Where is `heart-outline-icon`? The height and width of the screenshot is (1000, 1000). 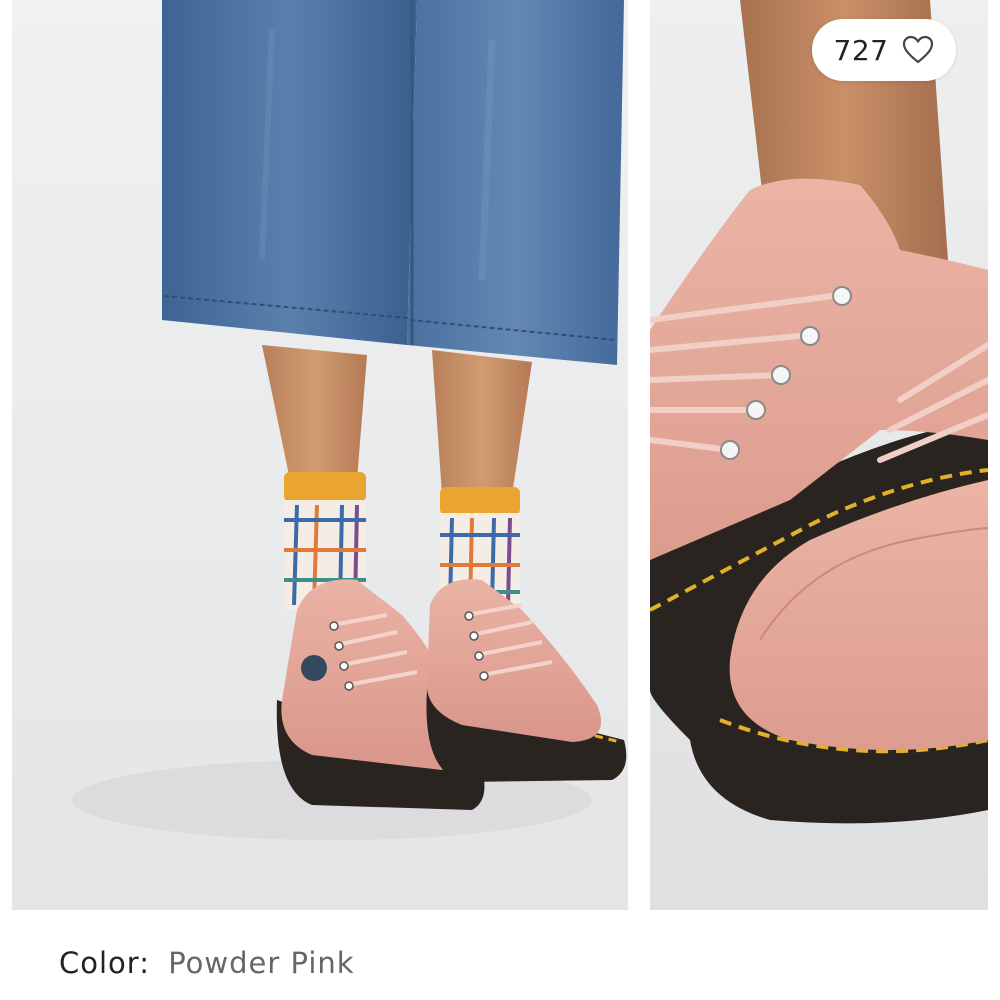 heart-outline-icon is located at coordinates (918, 49).